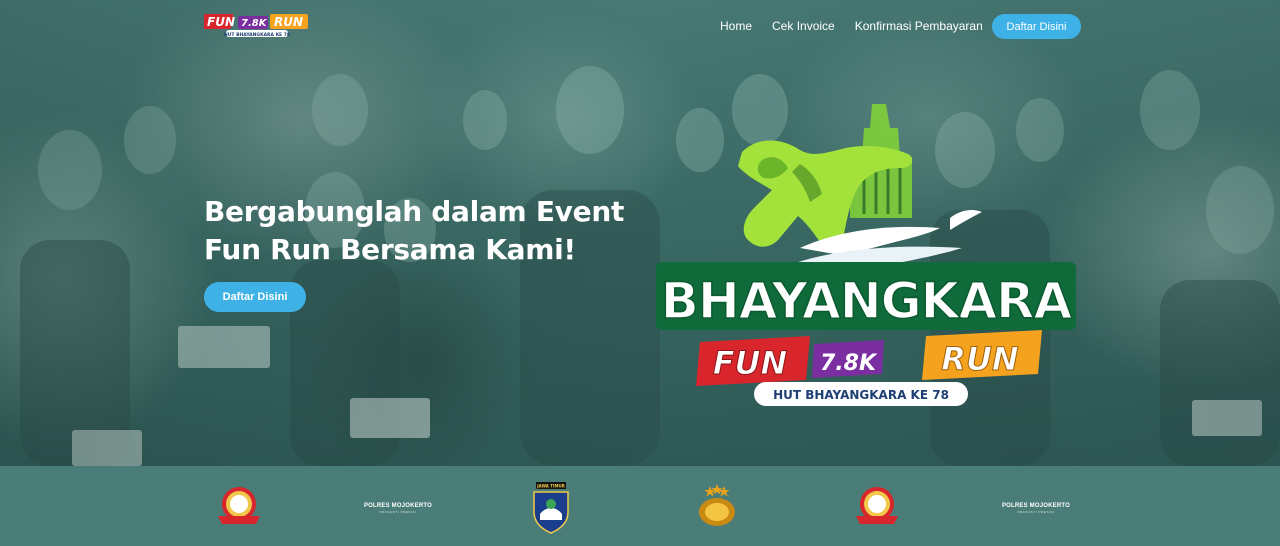 Image resolution: width=1280 pixels, height=546 pixels. I want to click on polres-sub-label: PRASASTI PRESISI, so click(398, 512).